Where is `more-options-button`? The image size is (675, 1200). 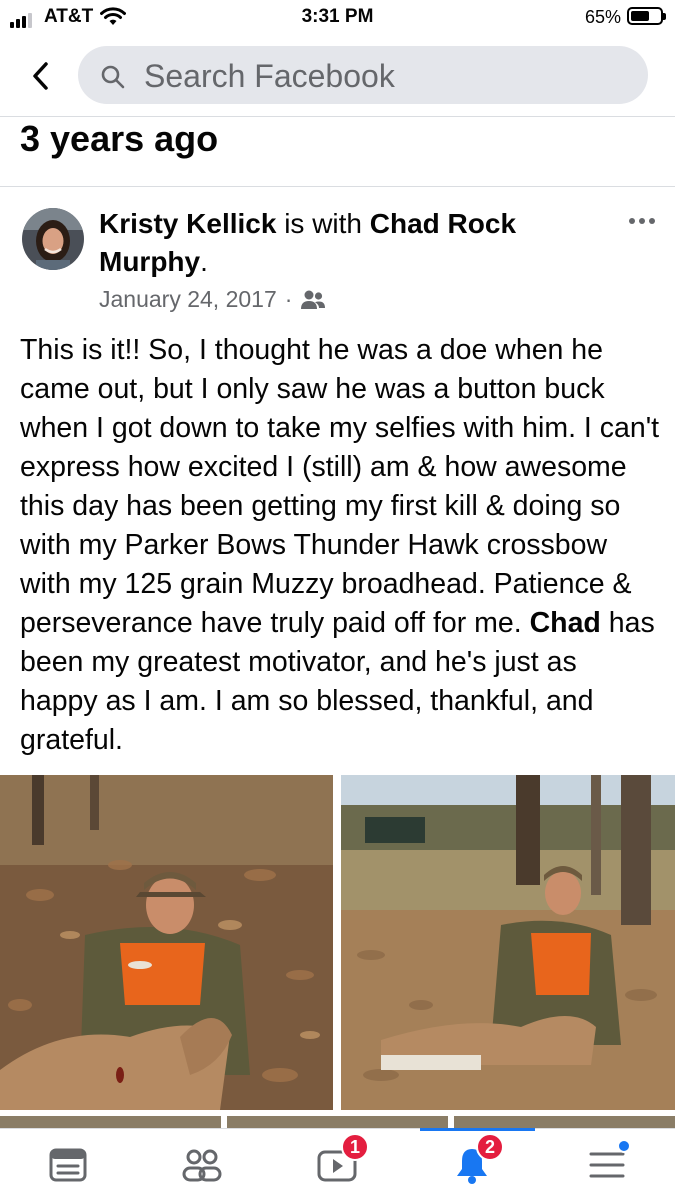 more-options-button is located at coordinates (642, 221).